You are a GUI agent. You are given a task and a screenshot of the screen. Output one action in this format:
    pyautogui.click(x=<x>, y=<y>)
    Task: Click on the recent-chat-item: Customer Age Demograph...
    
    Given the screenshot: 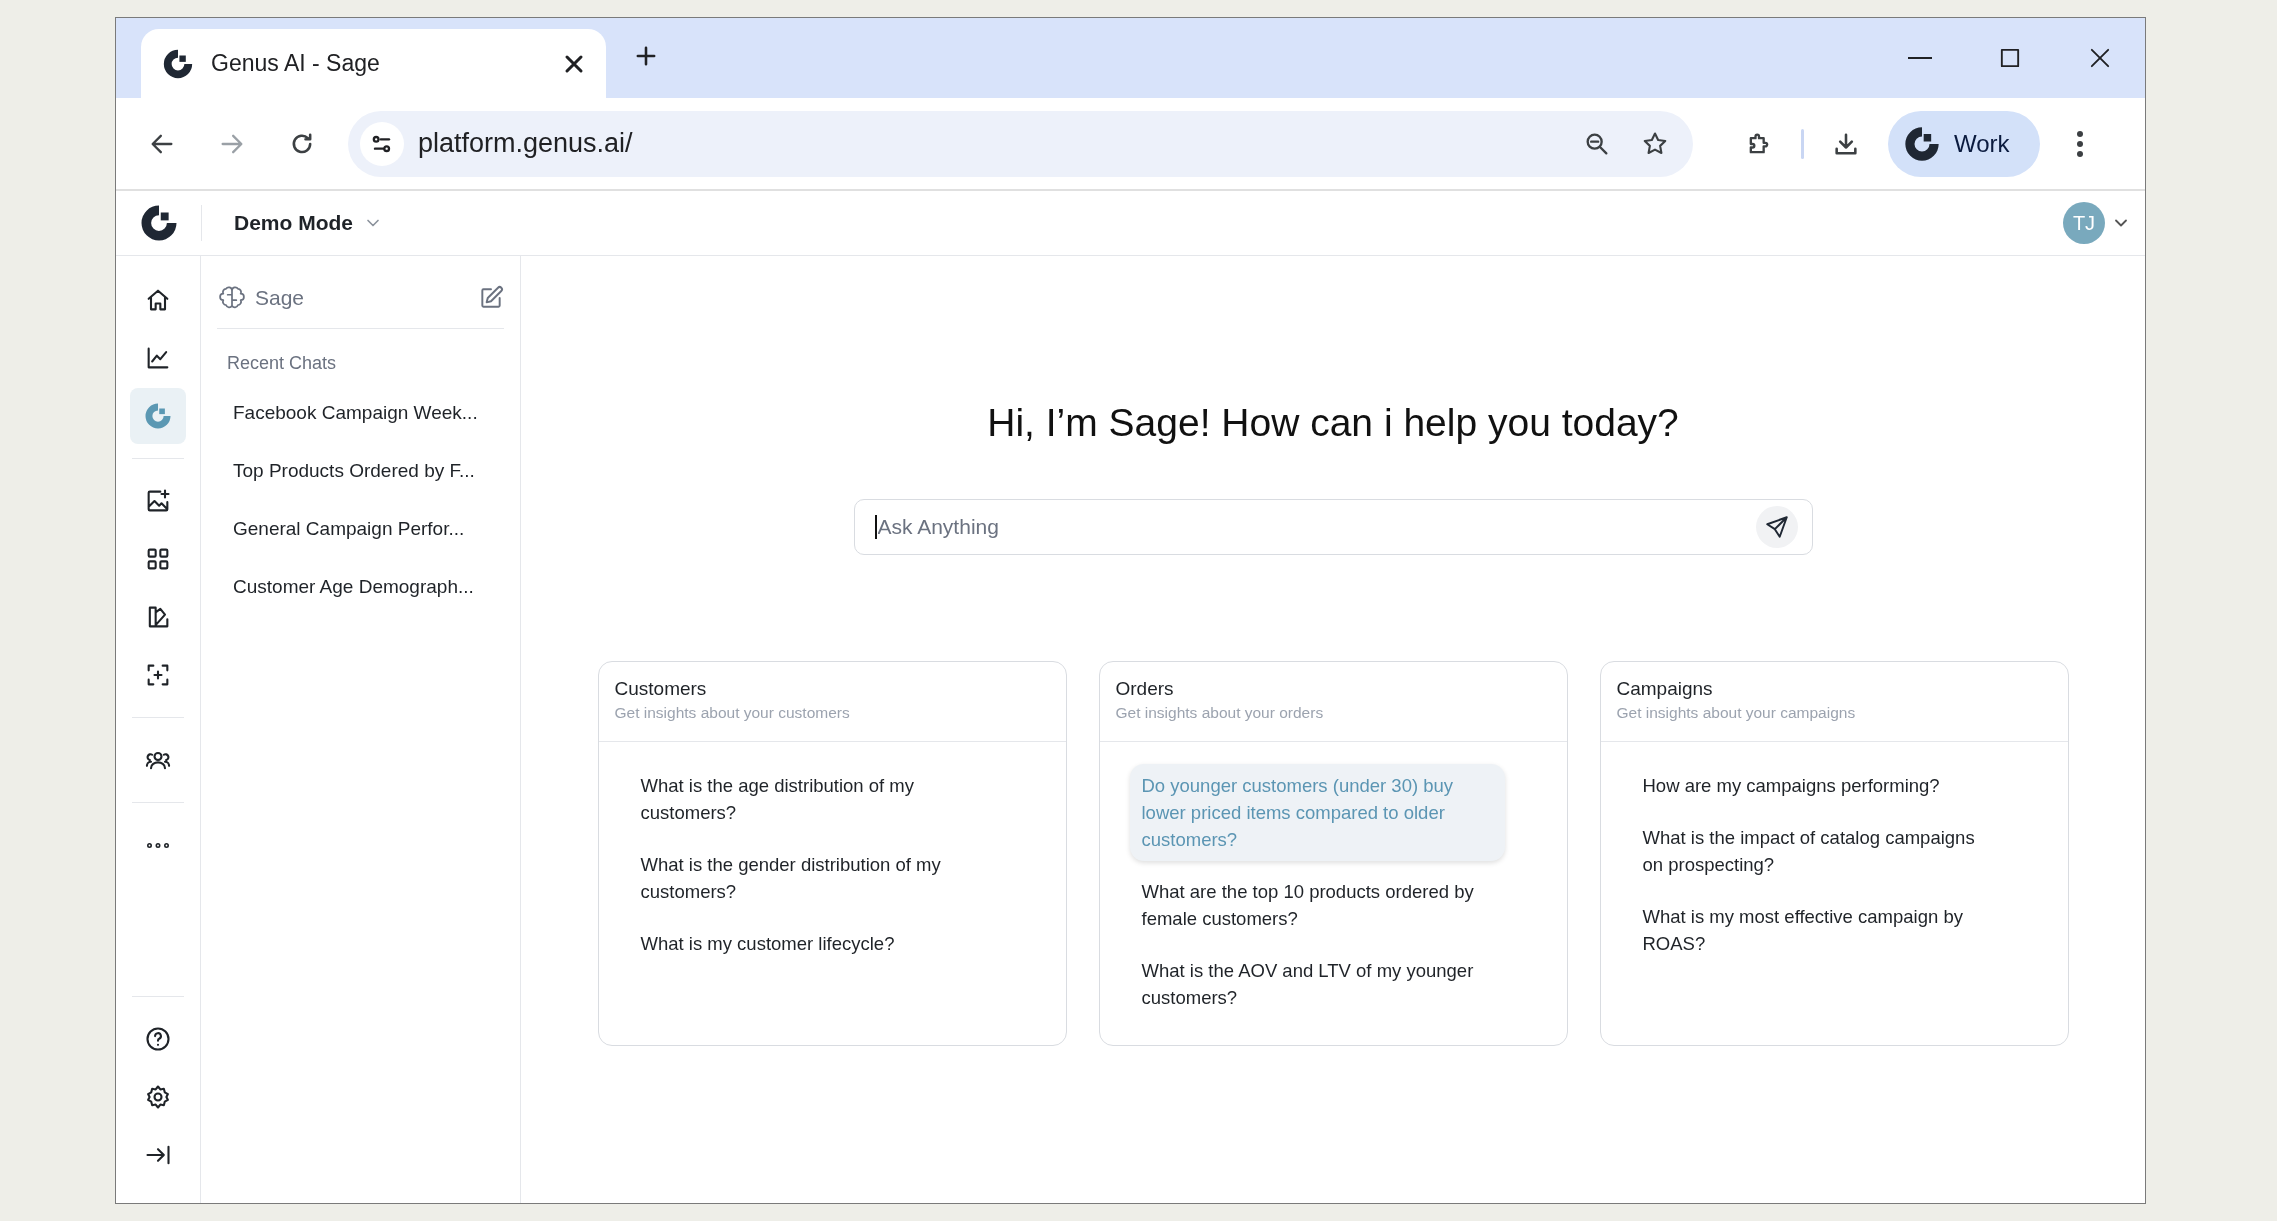 What is the action you would take?
    pyautogui.click(x=360, y=587)
    